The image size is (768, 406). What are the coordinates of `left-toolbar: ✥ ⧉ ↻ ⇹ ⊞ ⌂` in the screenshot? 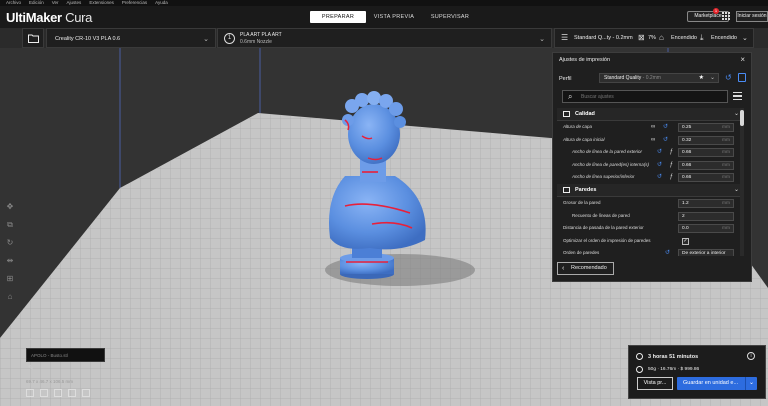 It's located at (10, 252).